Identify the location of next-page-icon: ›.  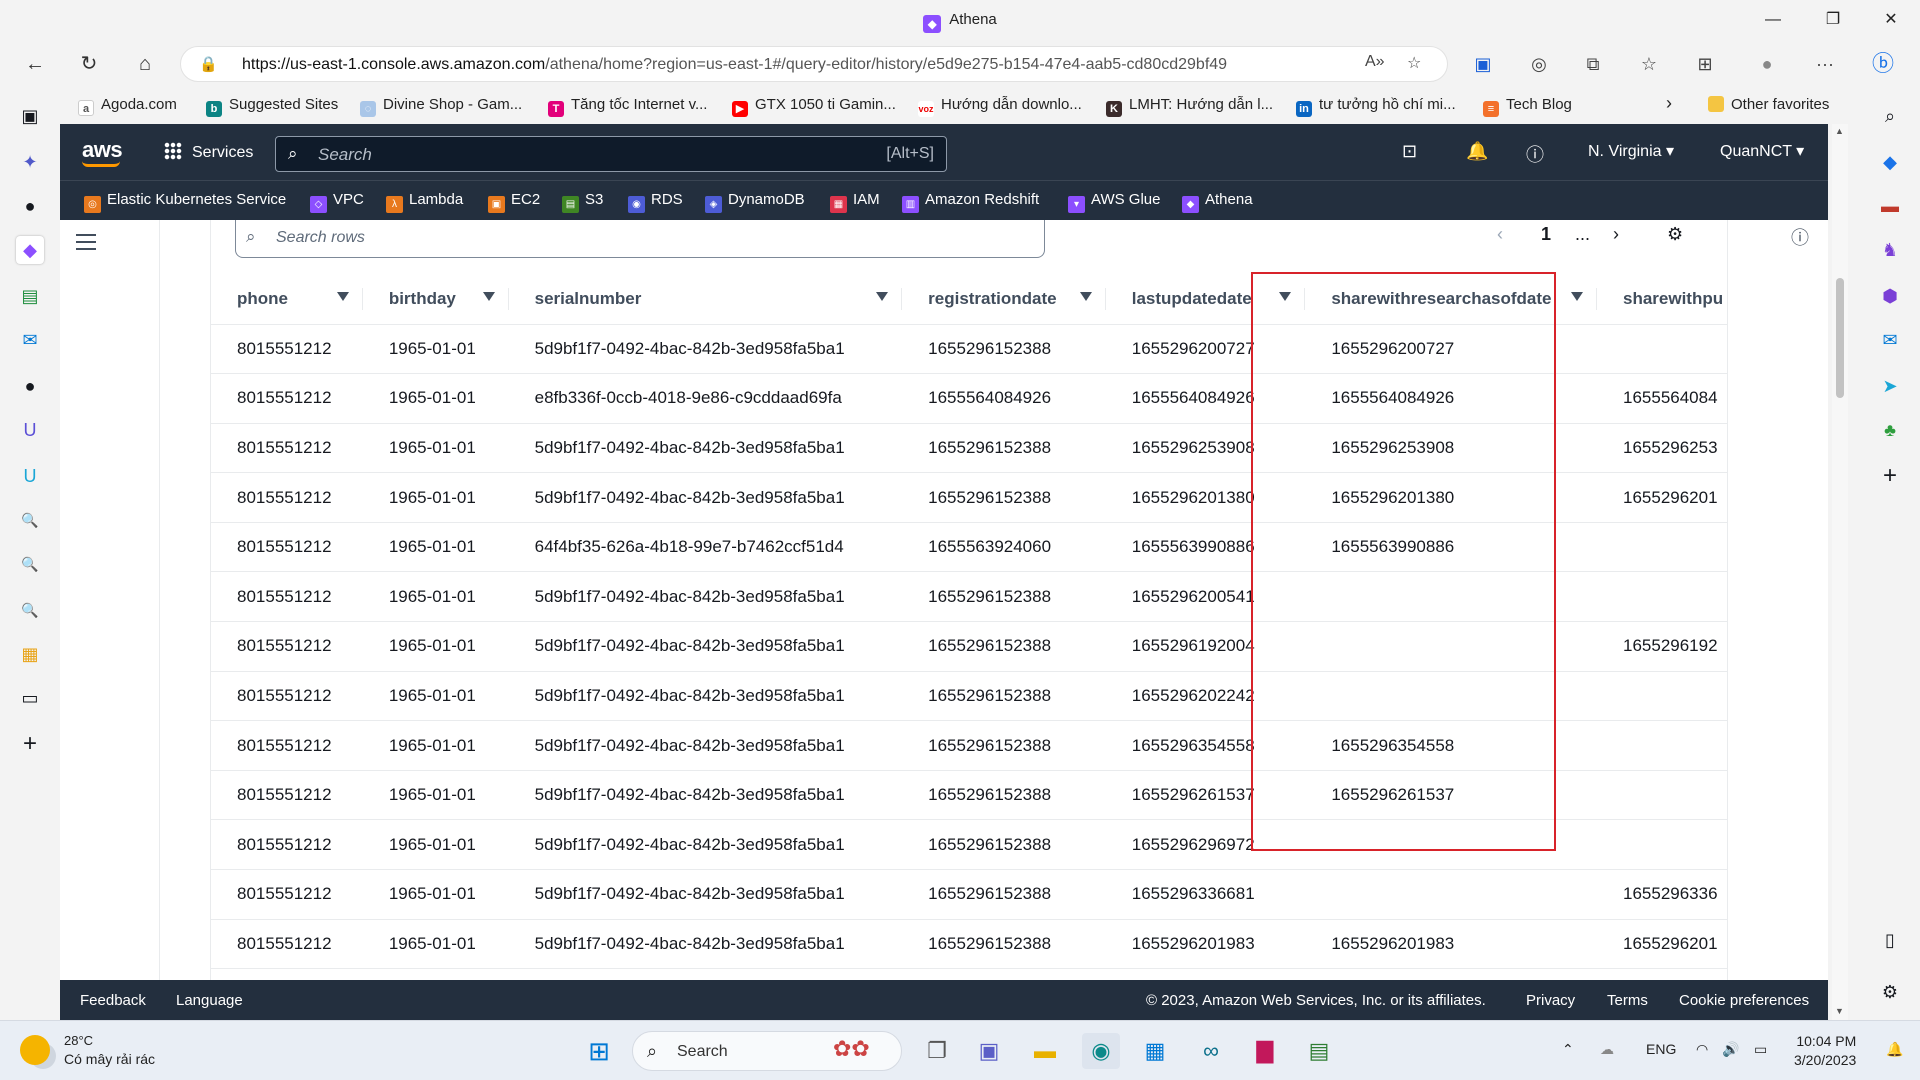
(1616, 234).